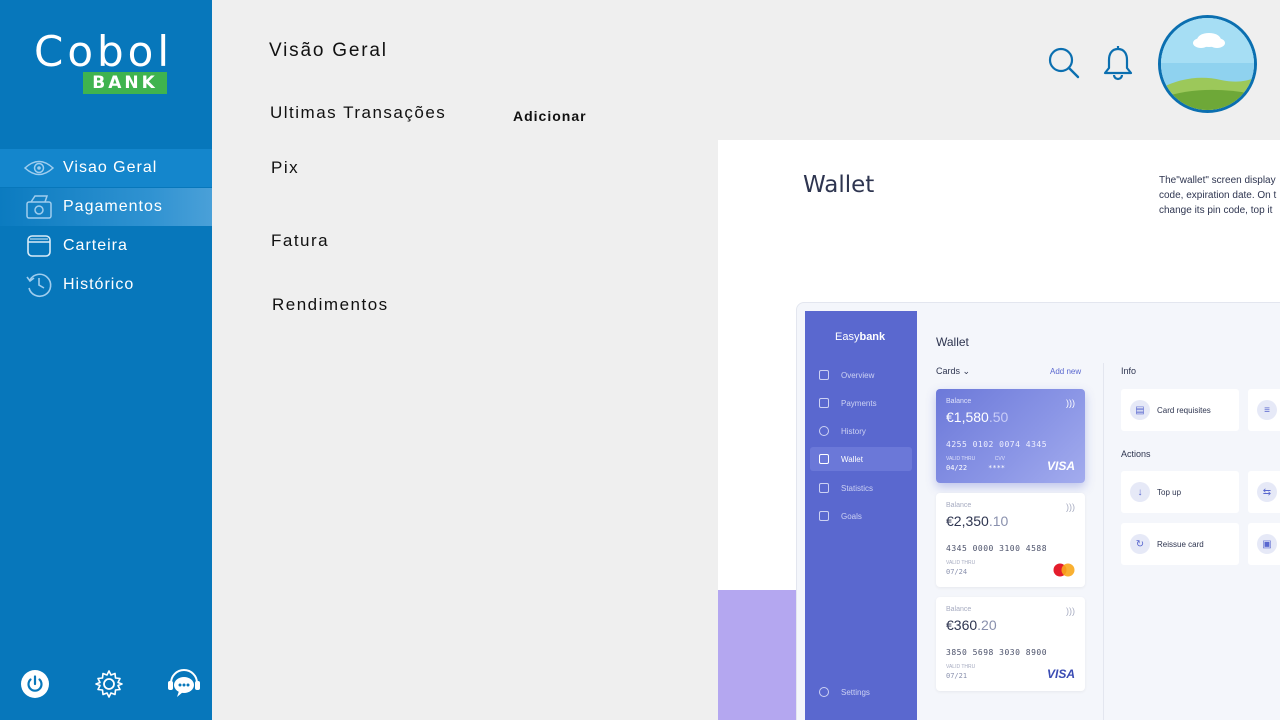 This screenshot has height=720, width=1280. I want to click on chevron-down-icon: ⌄, so click(966, 371).